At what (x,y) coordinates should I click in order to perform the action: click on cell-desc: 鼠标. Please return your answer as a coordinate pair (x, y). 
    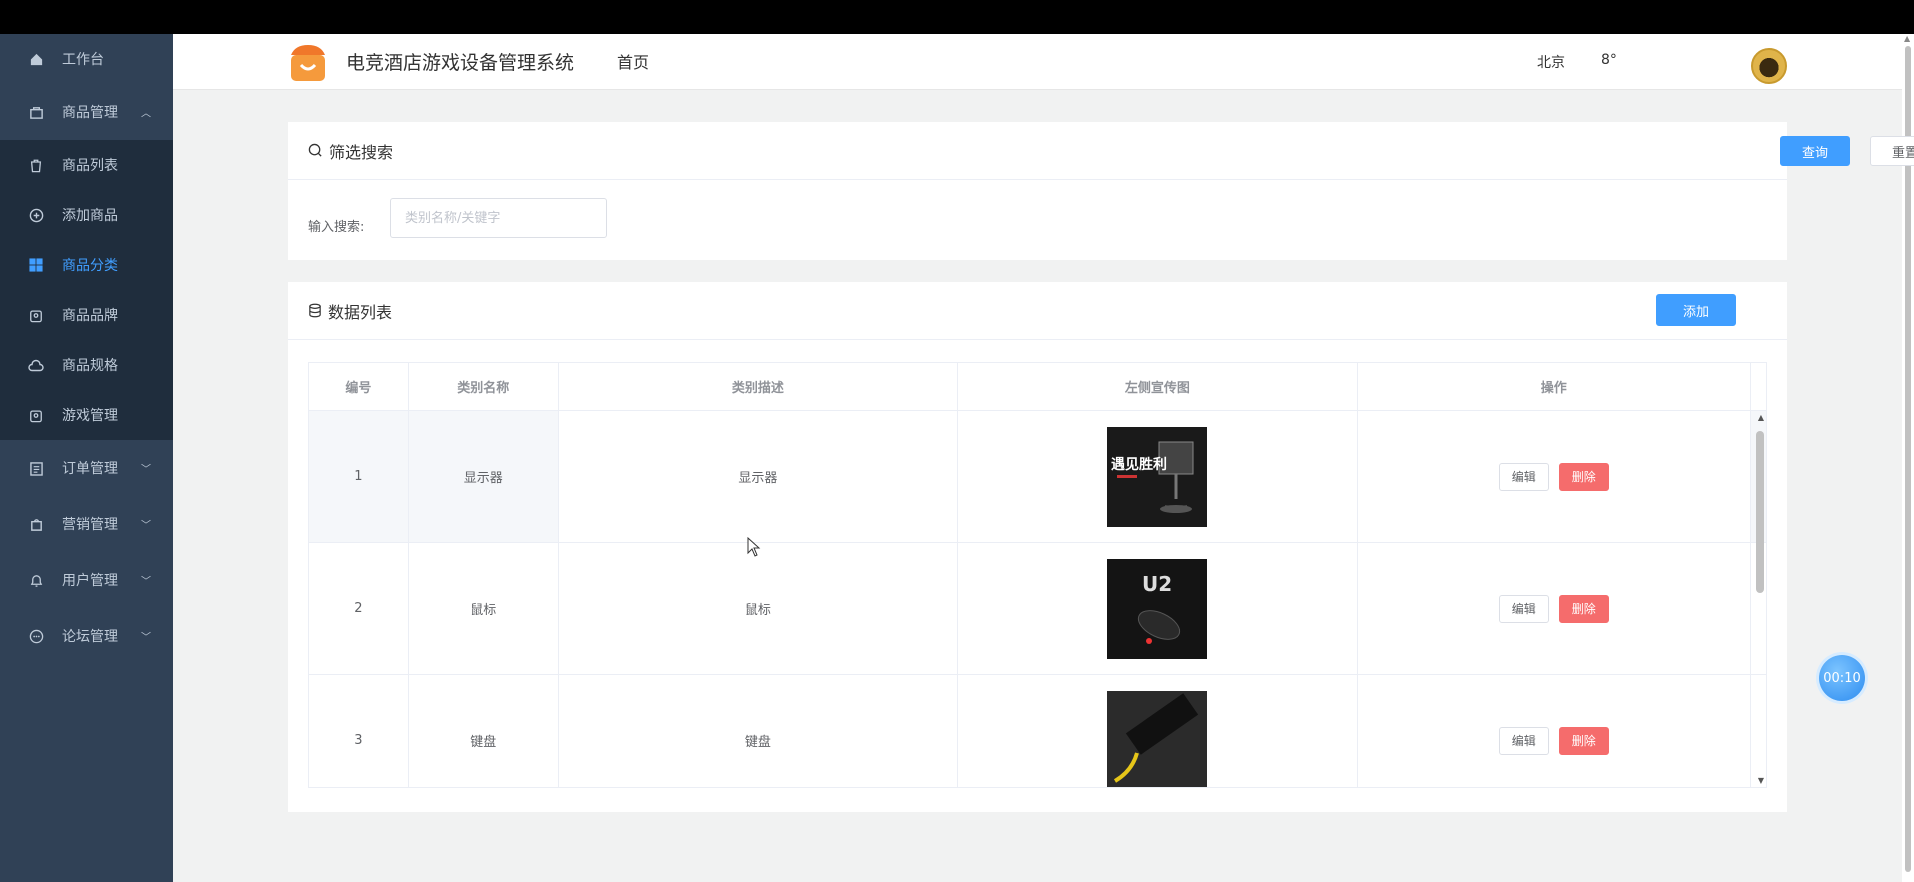
    Looking at the image, I should click on (759, 608).